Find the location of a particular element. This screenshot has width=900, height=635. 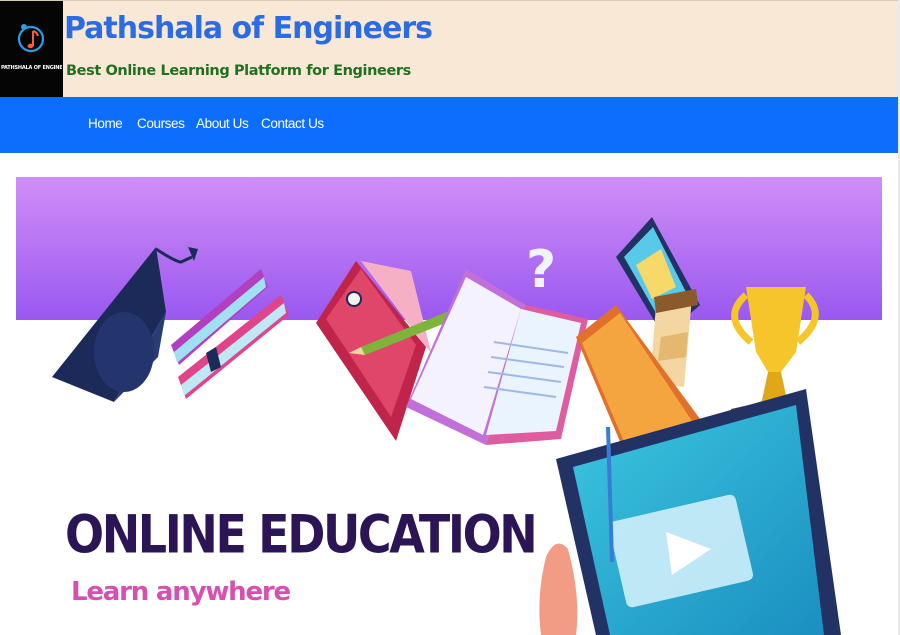

nav-home: Home is located at coordinates (105, 123).